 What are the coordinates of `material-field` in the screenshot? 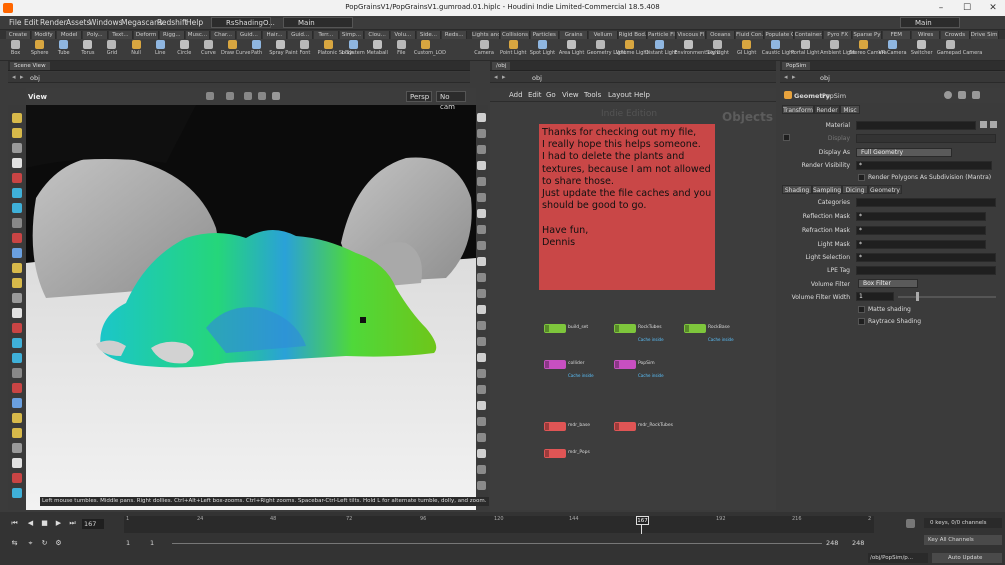 It's located at (916, 125).